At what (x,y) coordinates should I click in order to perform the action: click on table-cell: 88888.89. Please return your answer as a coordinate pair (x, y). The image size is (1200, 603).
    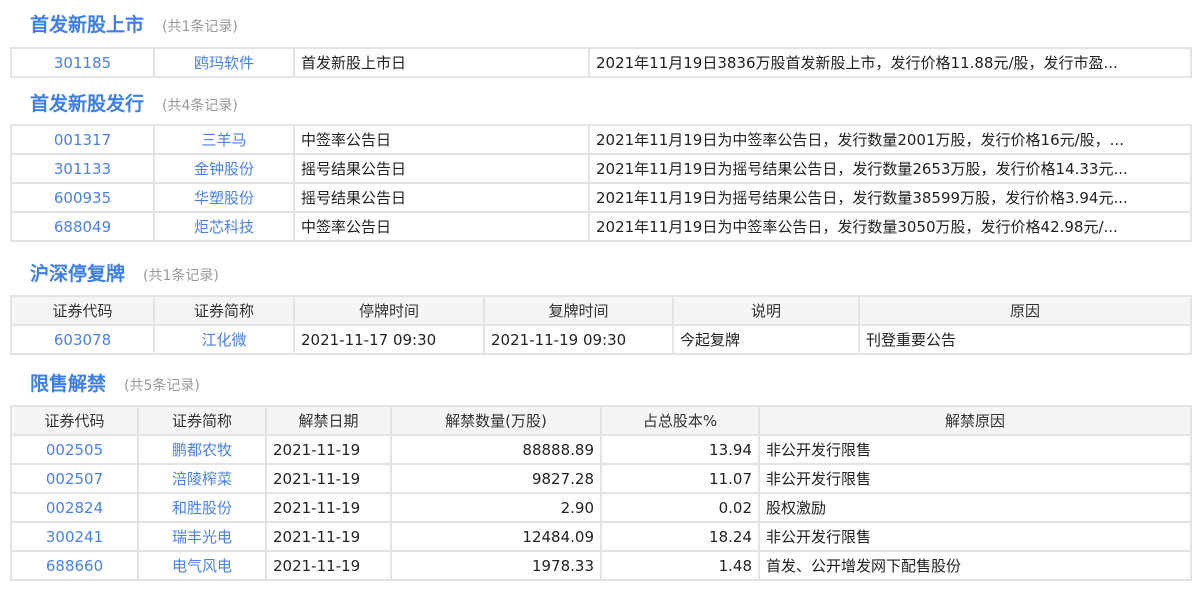
    Looking at the image, I should click on (496, 449).